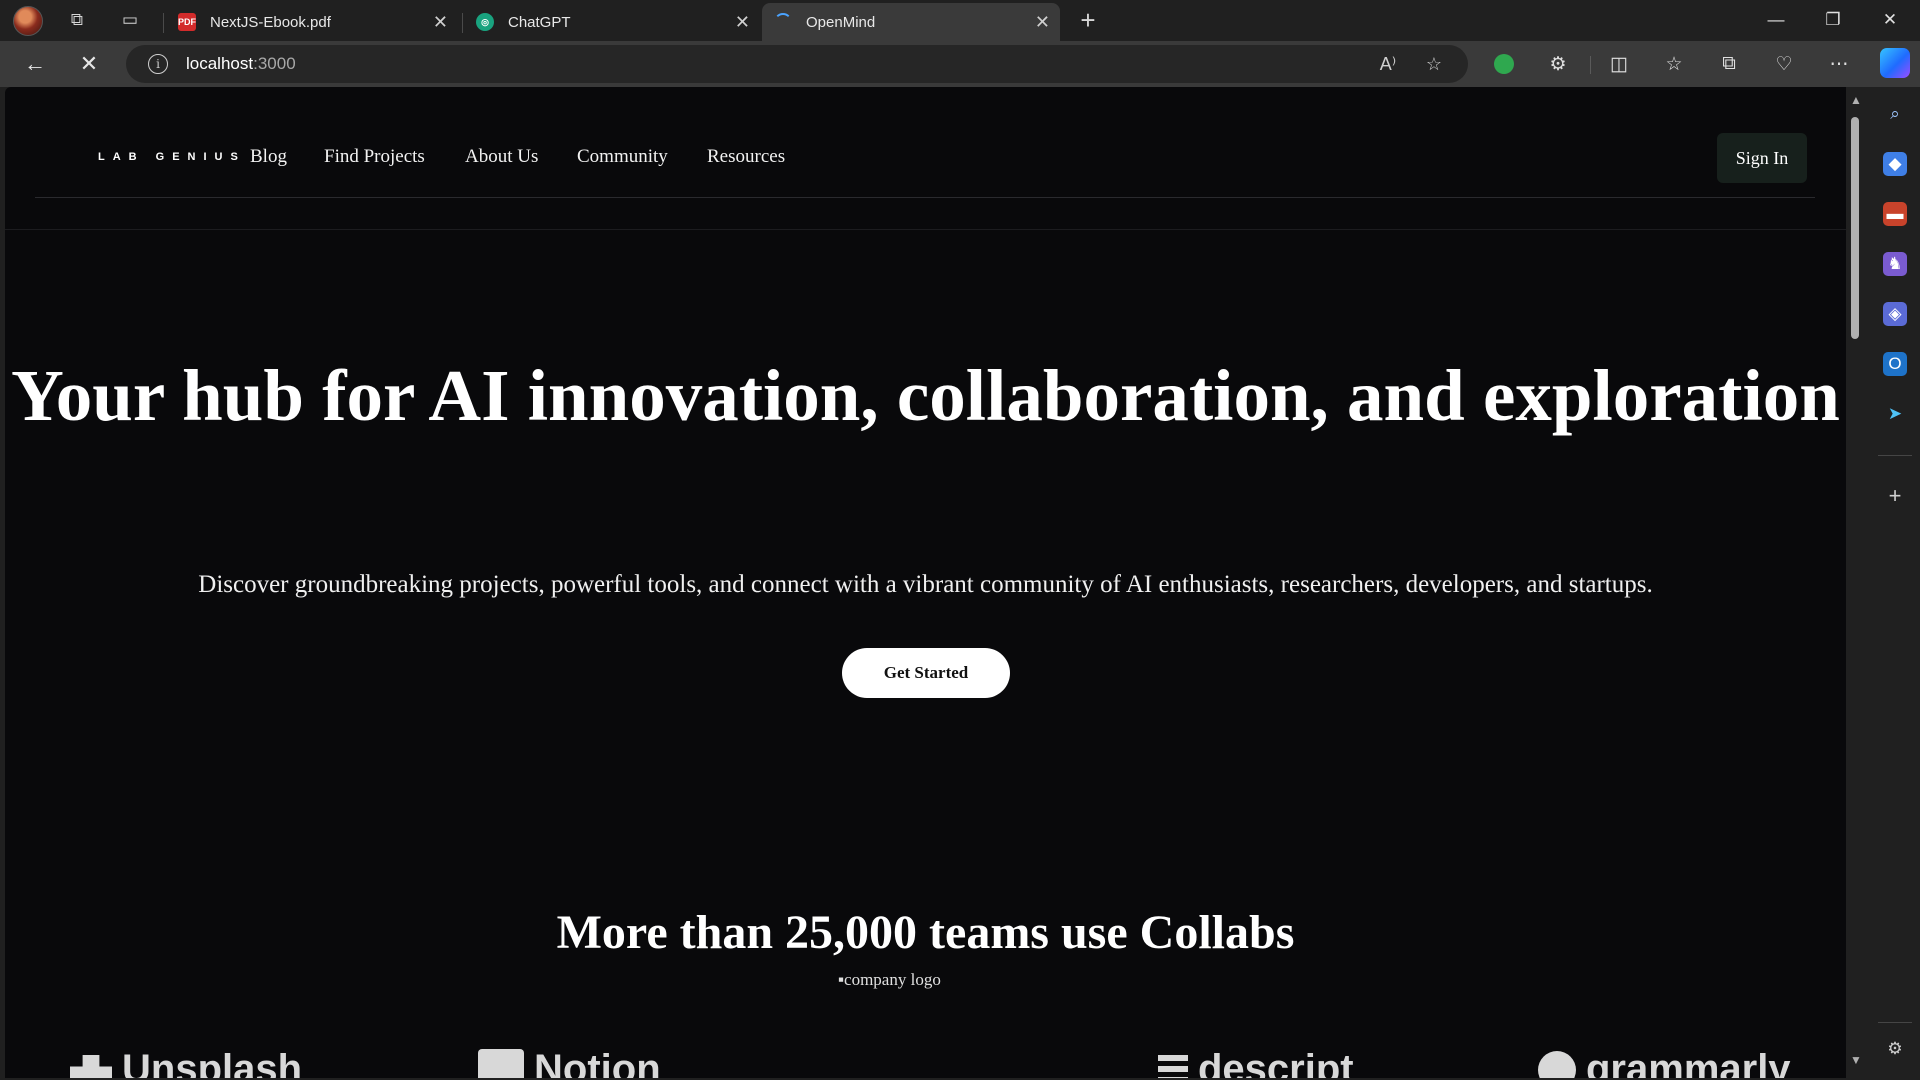 The image size is (1920, 1080). What do you see at coordinates (1895, 583) in the screenshot?
I see `edge-sidebar: ⌕ ◆ ▬ ♞ ◈ O ➤ + ⚙` at bounding box center [1895, 583].